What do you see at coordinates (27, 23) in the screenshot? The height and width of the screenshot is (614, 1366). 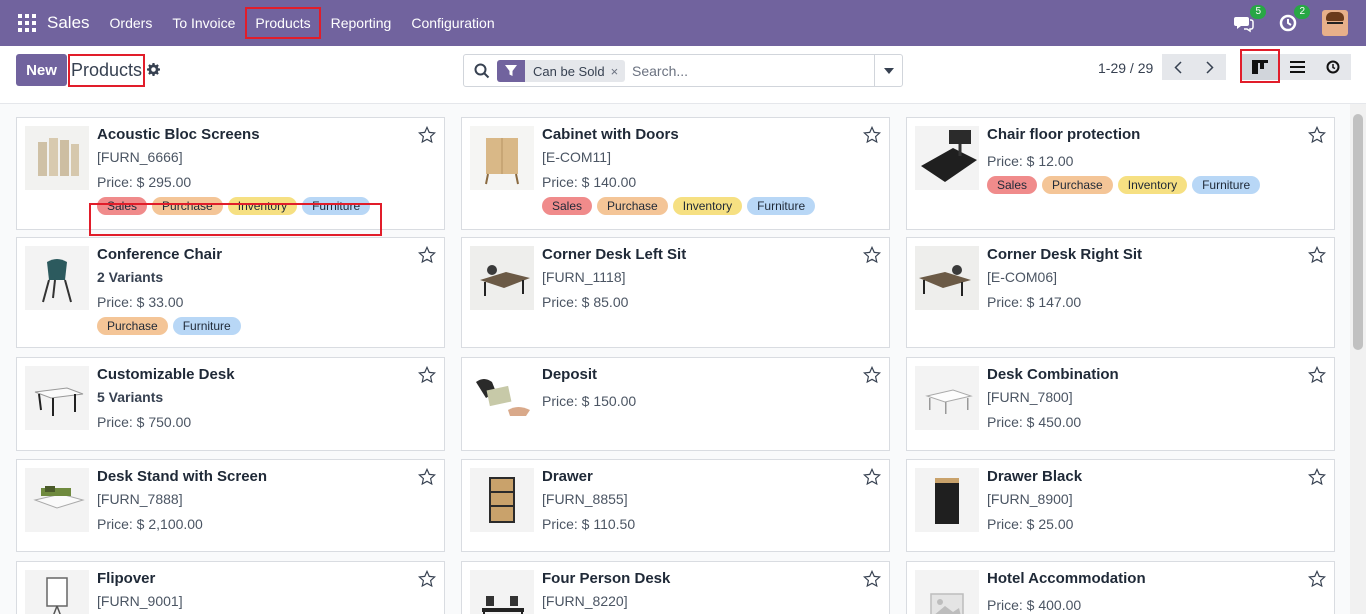 I see `apps-menu-icon` at bounding box center [27, 23].